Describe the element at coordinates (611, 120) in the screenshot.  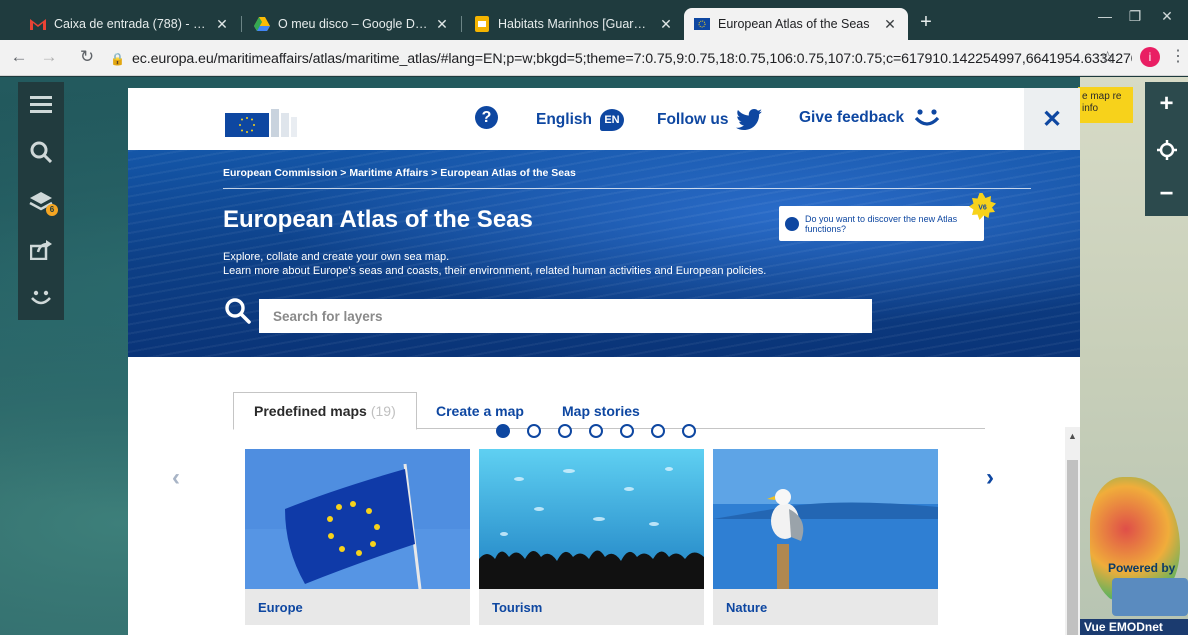
I see `language-code-badge: EN` at that location.